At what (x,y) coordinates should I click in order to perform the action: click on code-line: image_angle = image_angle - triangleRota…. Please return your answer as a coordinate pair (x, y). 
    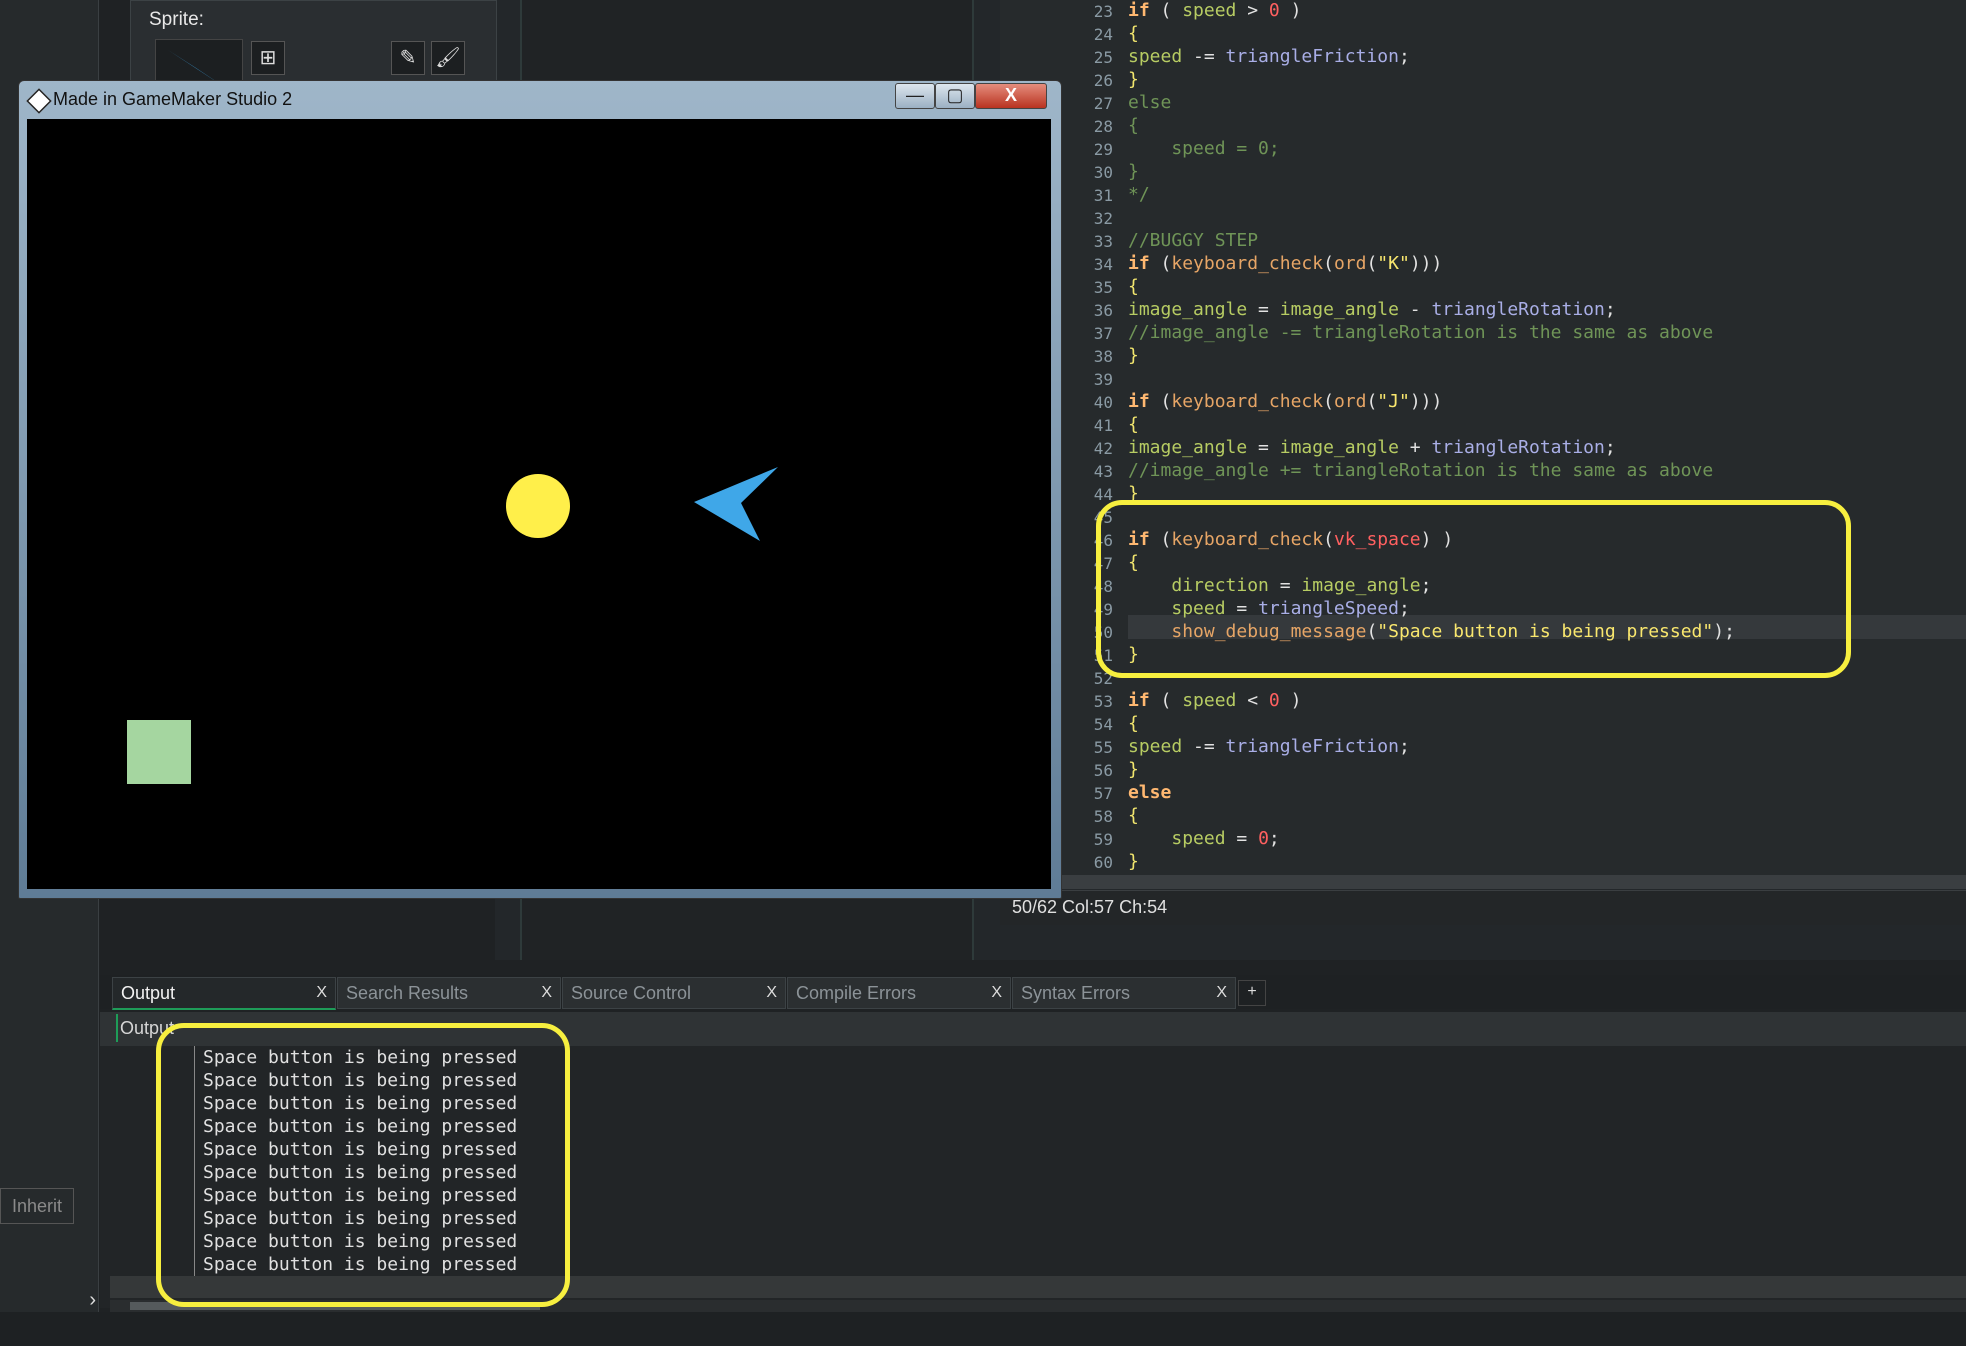
    Looking at the image, I should click on (1372, 309).